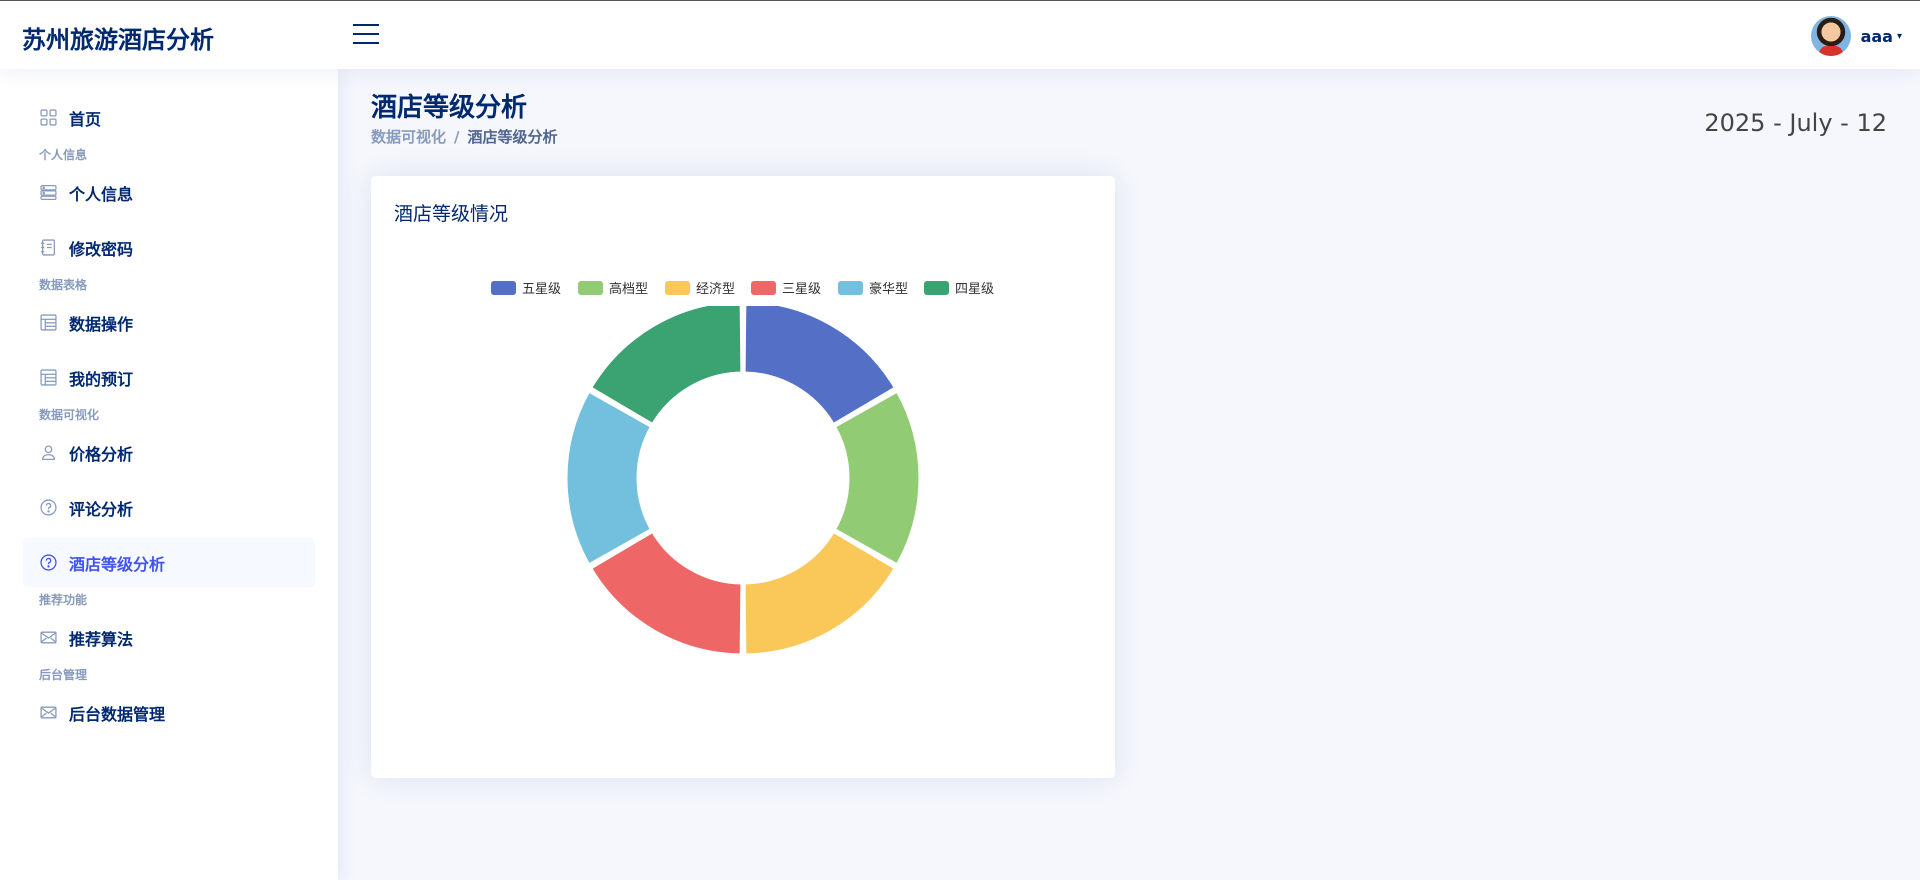 The height and width of the screenshot is (880, 1920). What do you see at coordinates (1830, 36) in the screenshot?
I see `avatar` at bounding box center [1830, 36].